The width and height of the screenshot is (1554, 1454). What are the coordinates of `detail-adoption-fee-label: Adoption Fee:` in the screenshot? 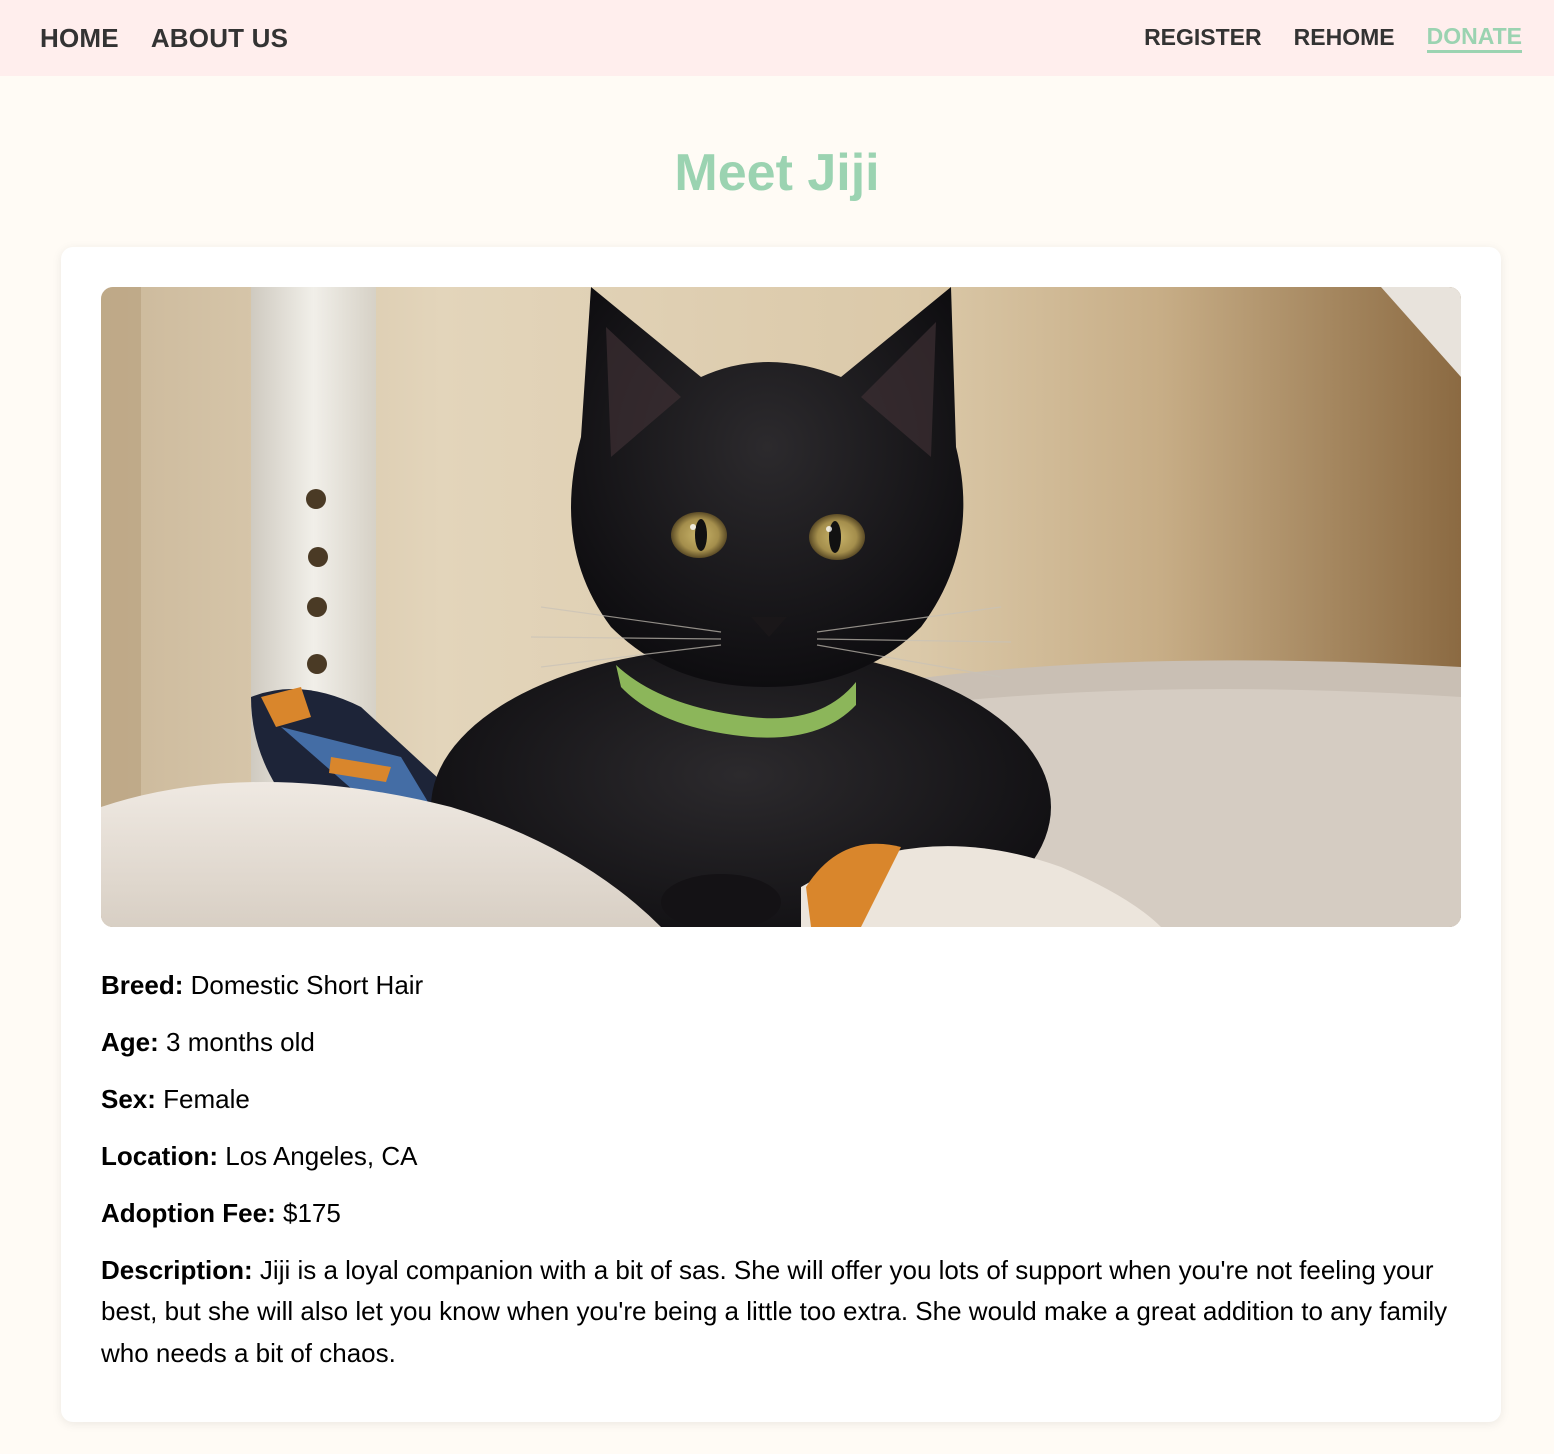 It's located at (188, 1213).